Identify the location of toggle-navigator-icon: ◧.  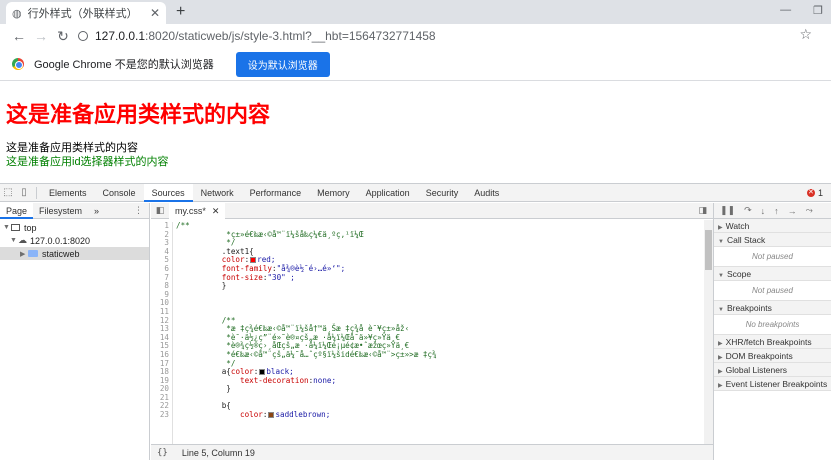
(160, 210).